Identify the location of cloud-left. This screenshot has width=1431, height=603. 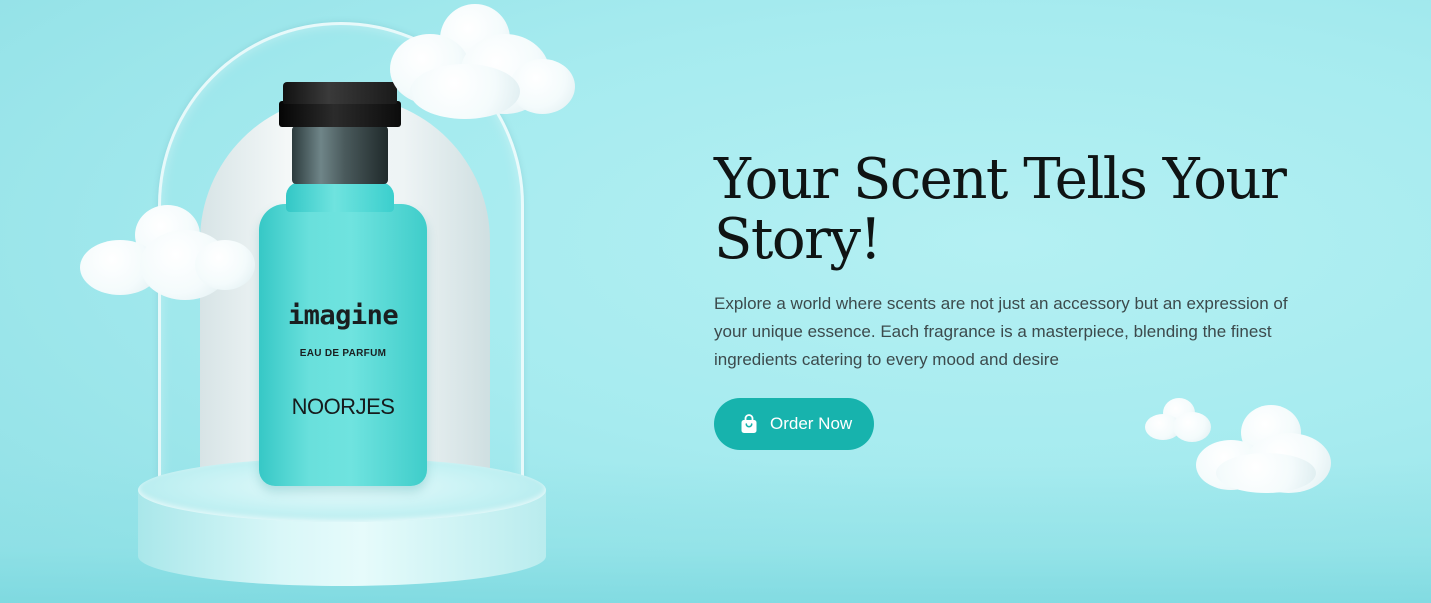
(167, 252).